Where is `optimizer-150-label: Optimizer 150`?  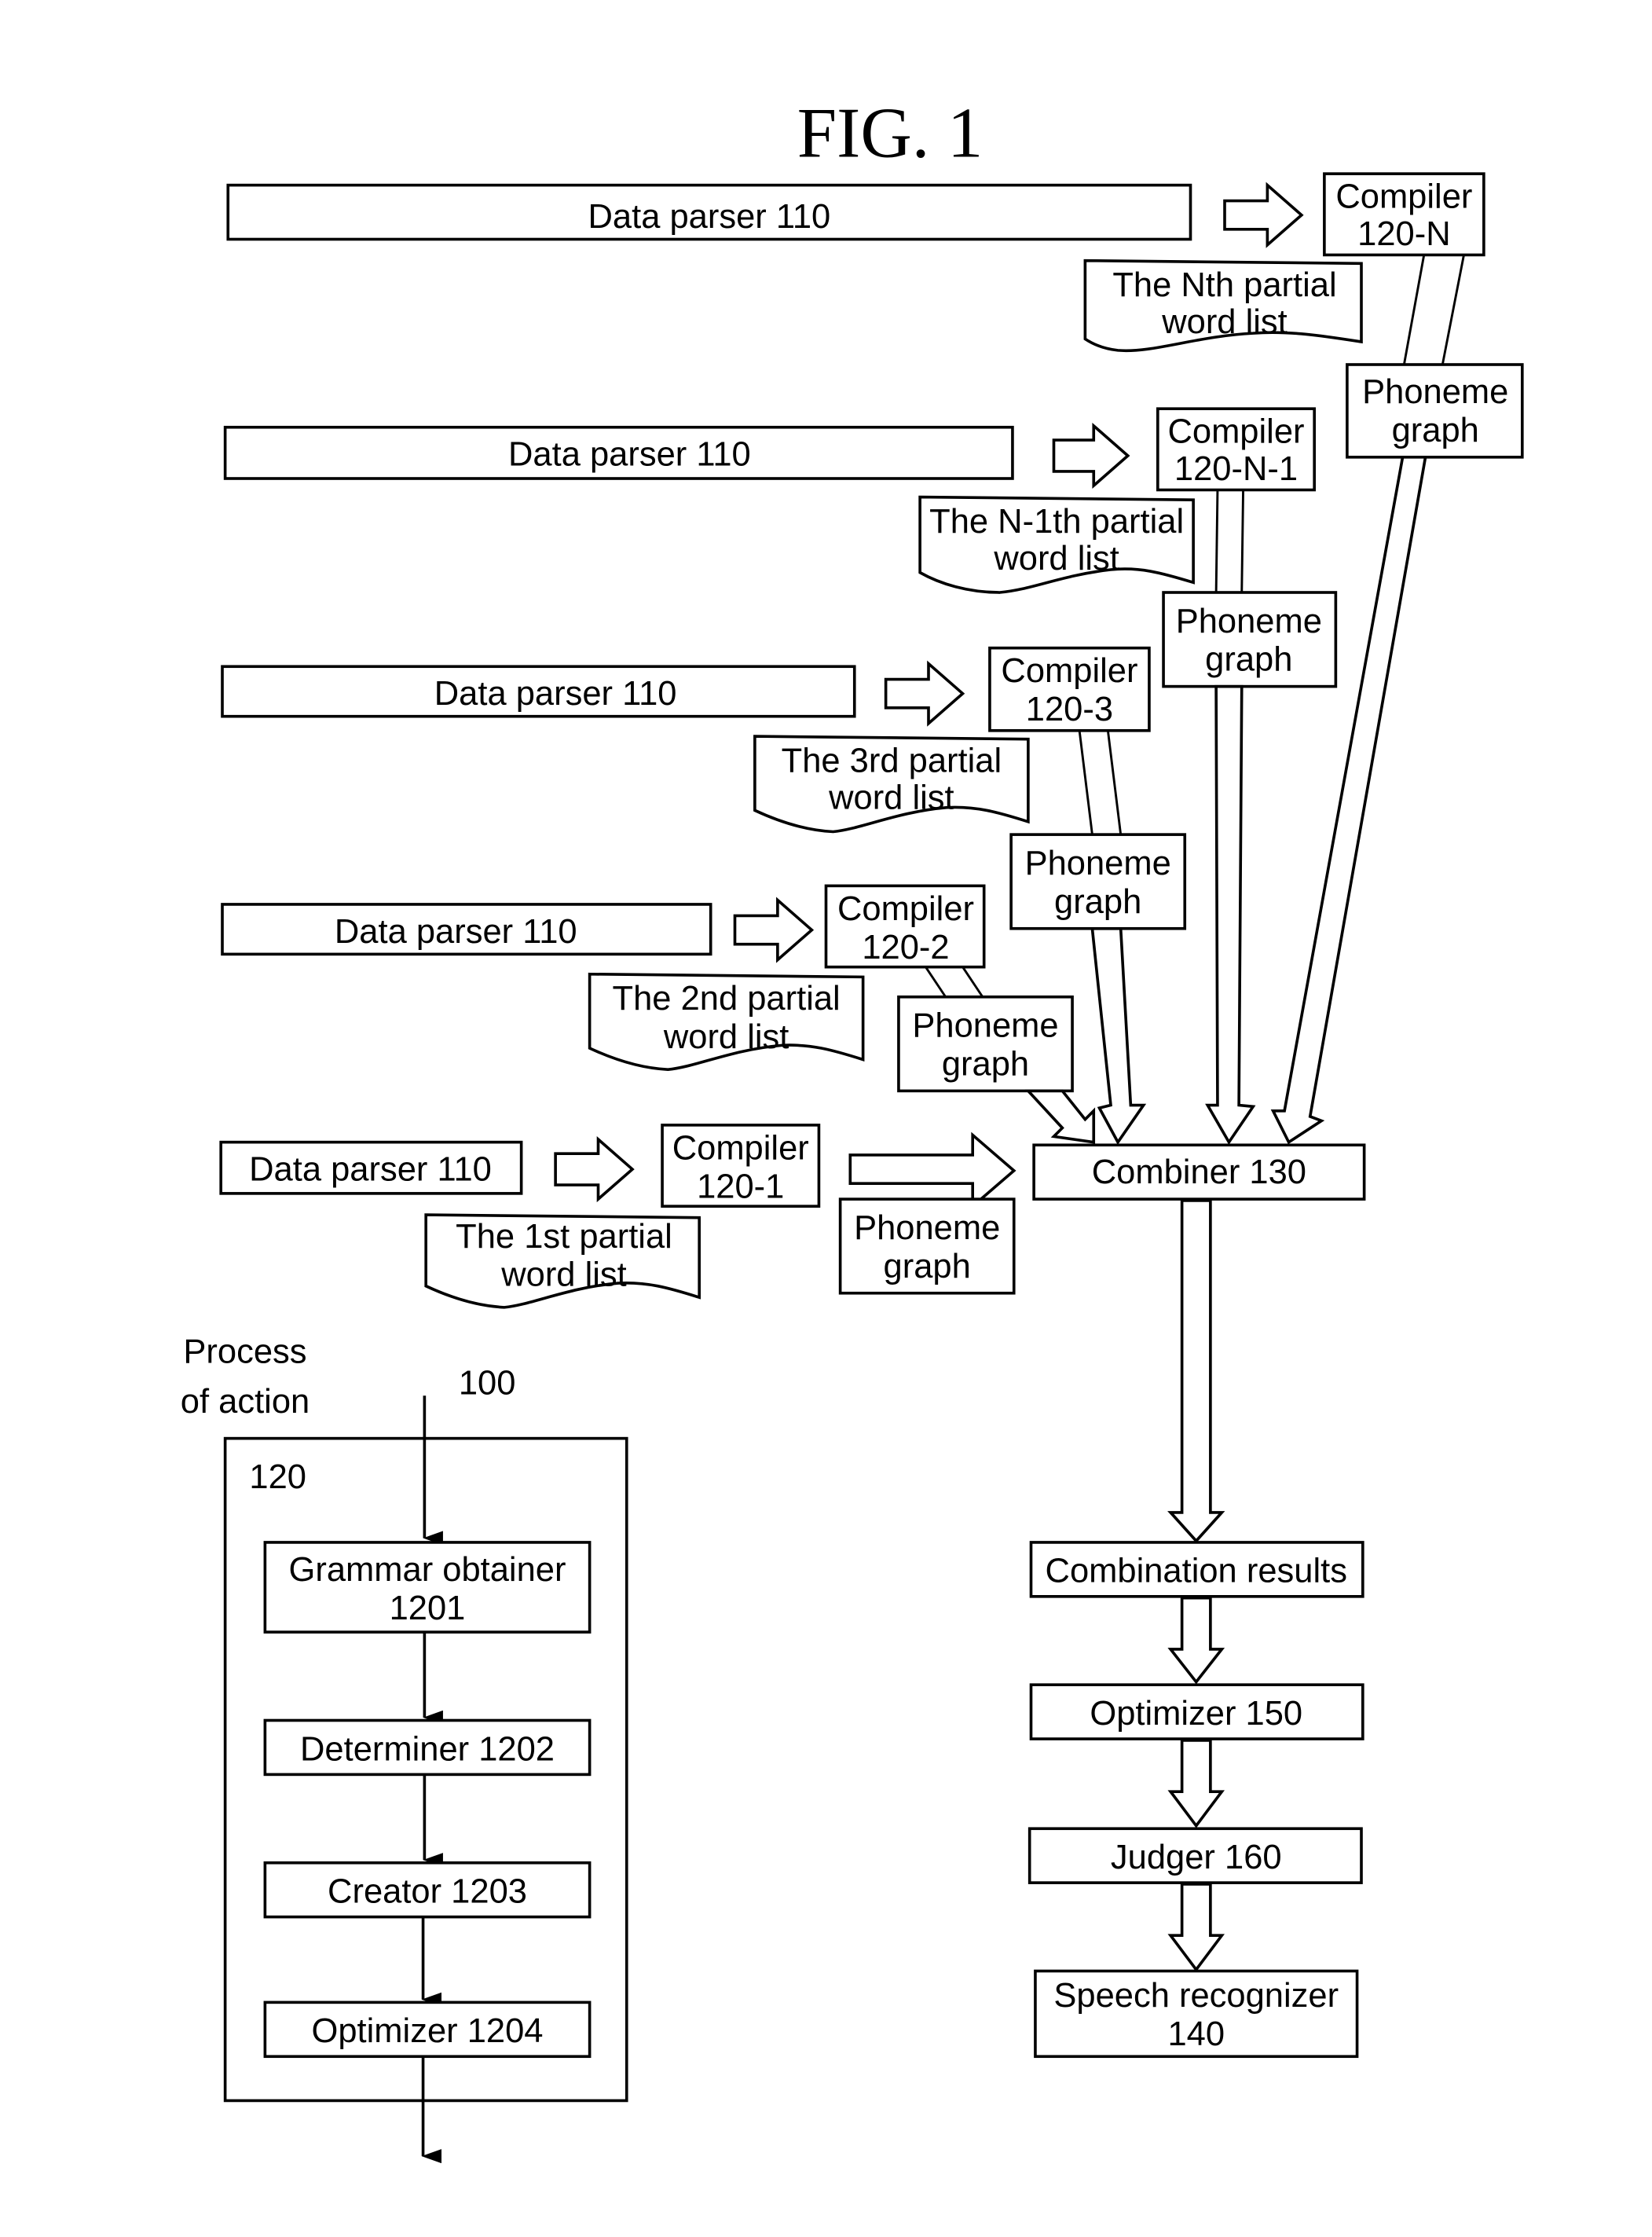 optimizer-150-label: Optimizer 150 is located at coordinates (1196, 1714).